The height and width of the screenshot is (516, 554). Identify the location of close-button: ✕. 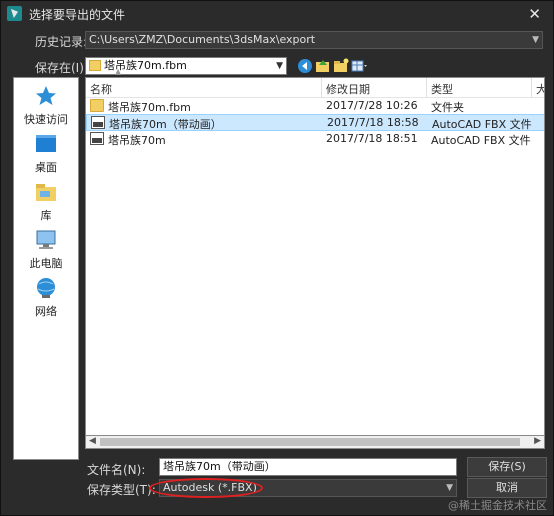
(534, 14).